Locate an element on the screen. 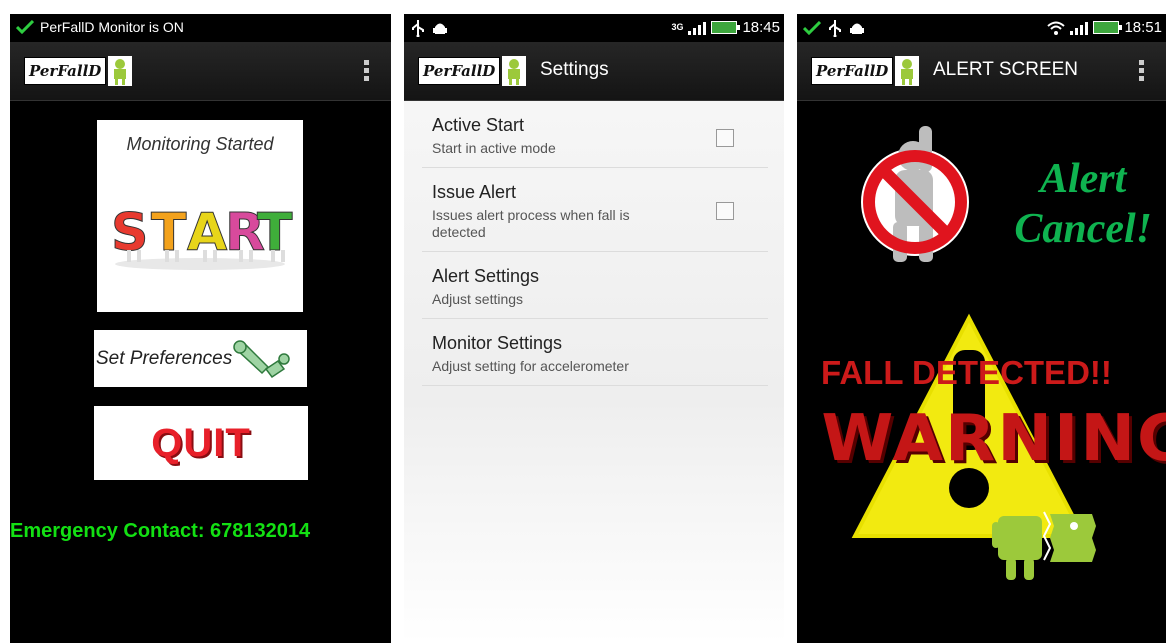 This screenshot has height=643, width=1166. action-bar: PerFallD Settings is located at coordinates (594, 71).